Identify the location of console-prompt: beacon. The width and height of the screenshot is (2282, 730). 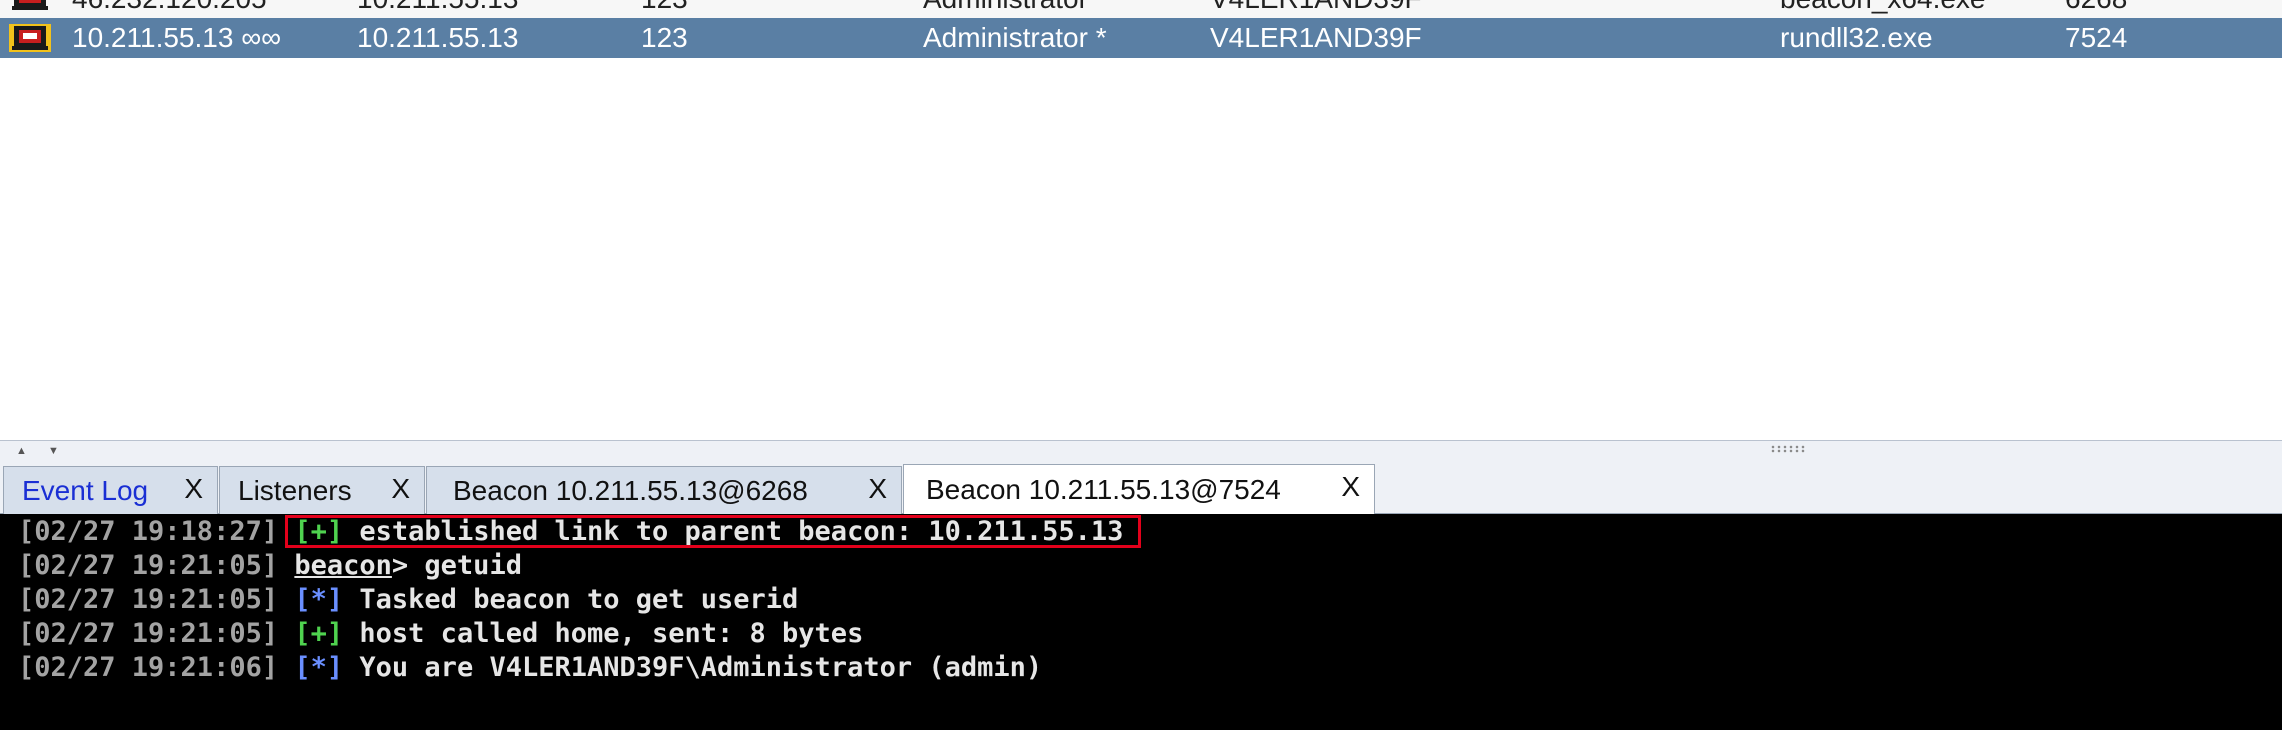
(343, 565).